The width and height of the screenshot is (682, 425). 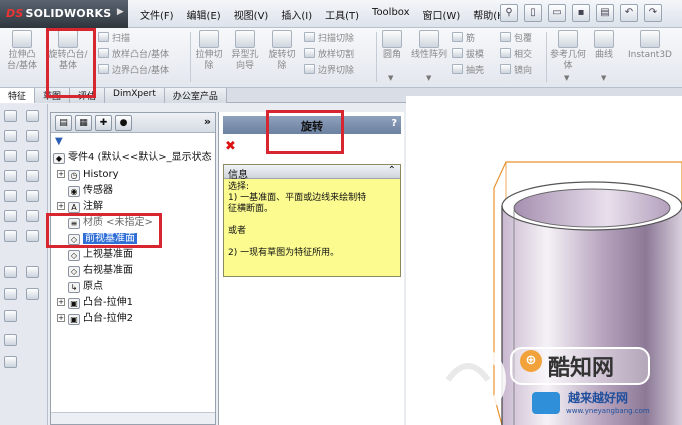 What do you see at coordinates (509, 13) in the screenshot?
I see `pin-icon: ⚲` at bounding box center [509, 13].